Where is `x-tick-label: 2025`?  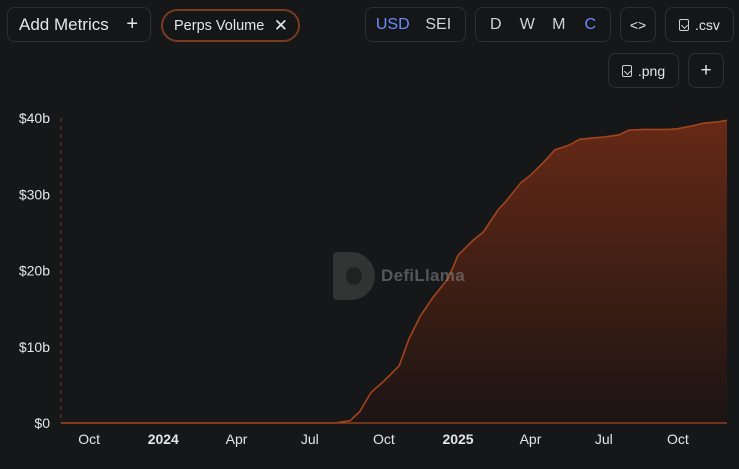
x-tick-label: 2025 is located at coordinates (457, 439).